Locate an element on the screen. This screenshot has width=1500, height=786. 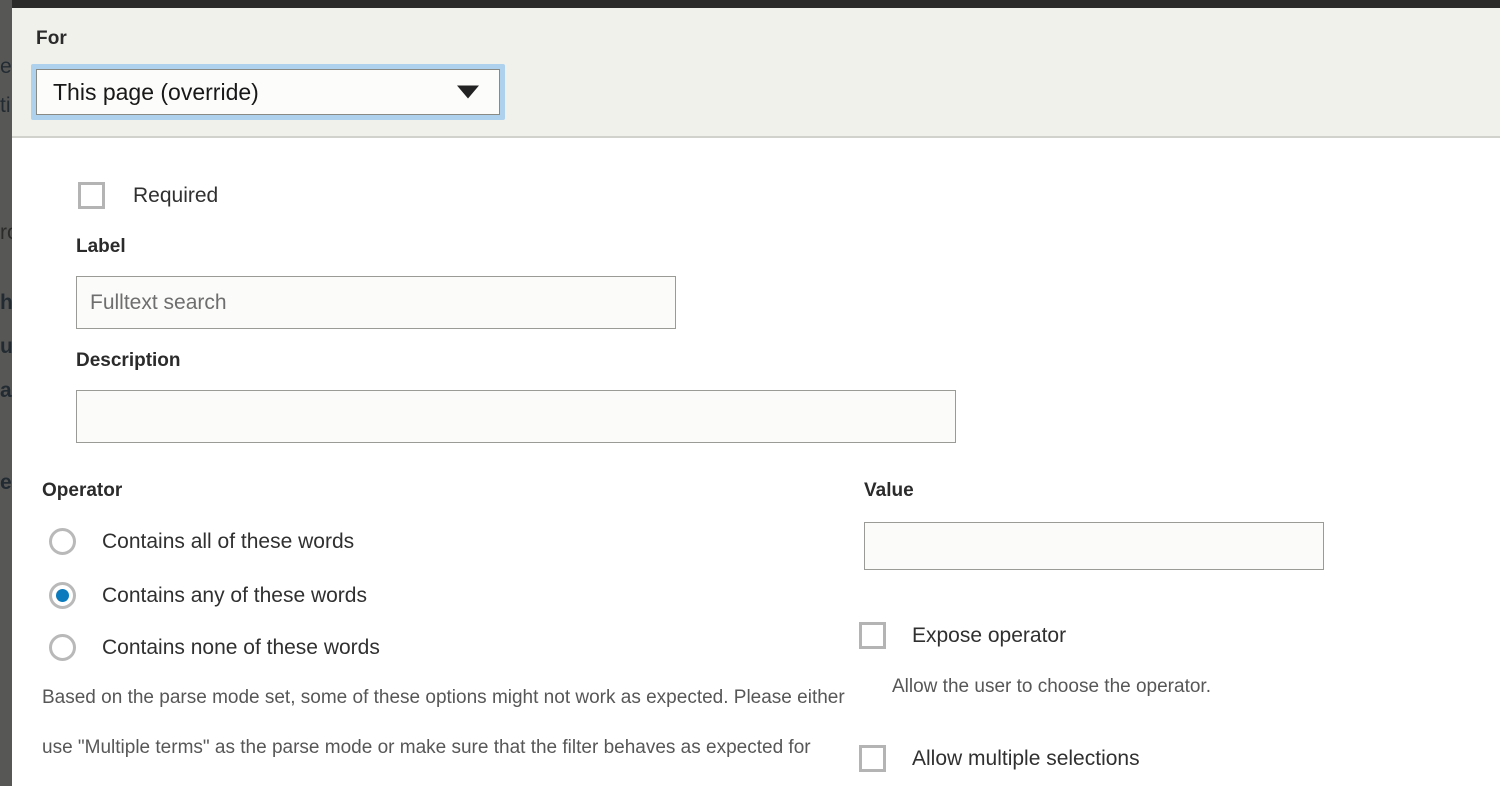
chevron-down-icon is located at coordinates (468, 92).